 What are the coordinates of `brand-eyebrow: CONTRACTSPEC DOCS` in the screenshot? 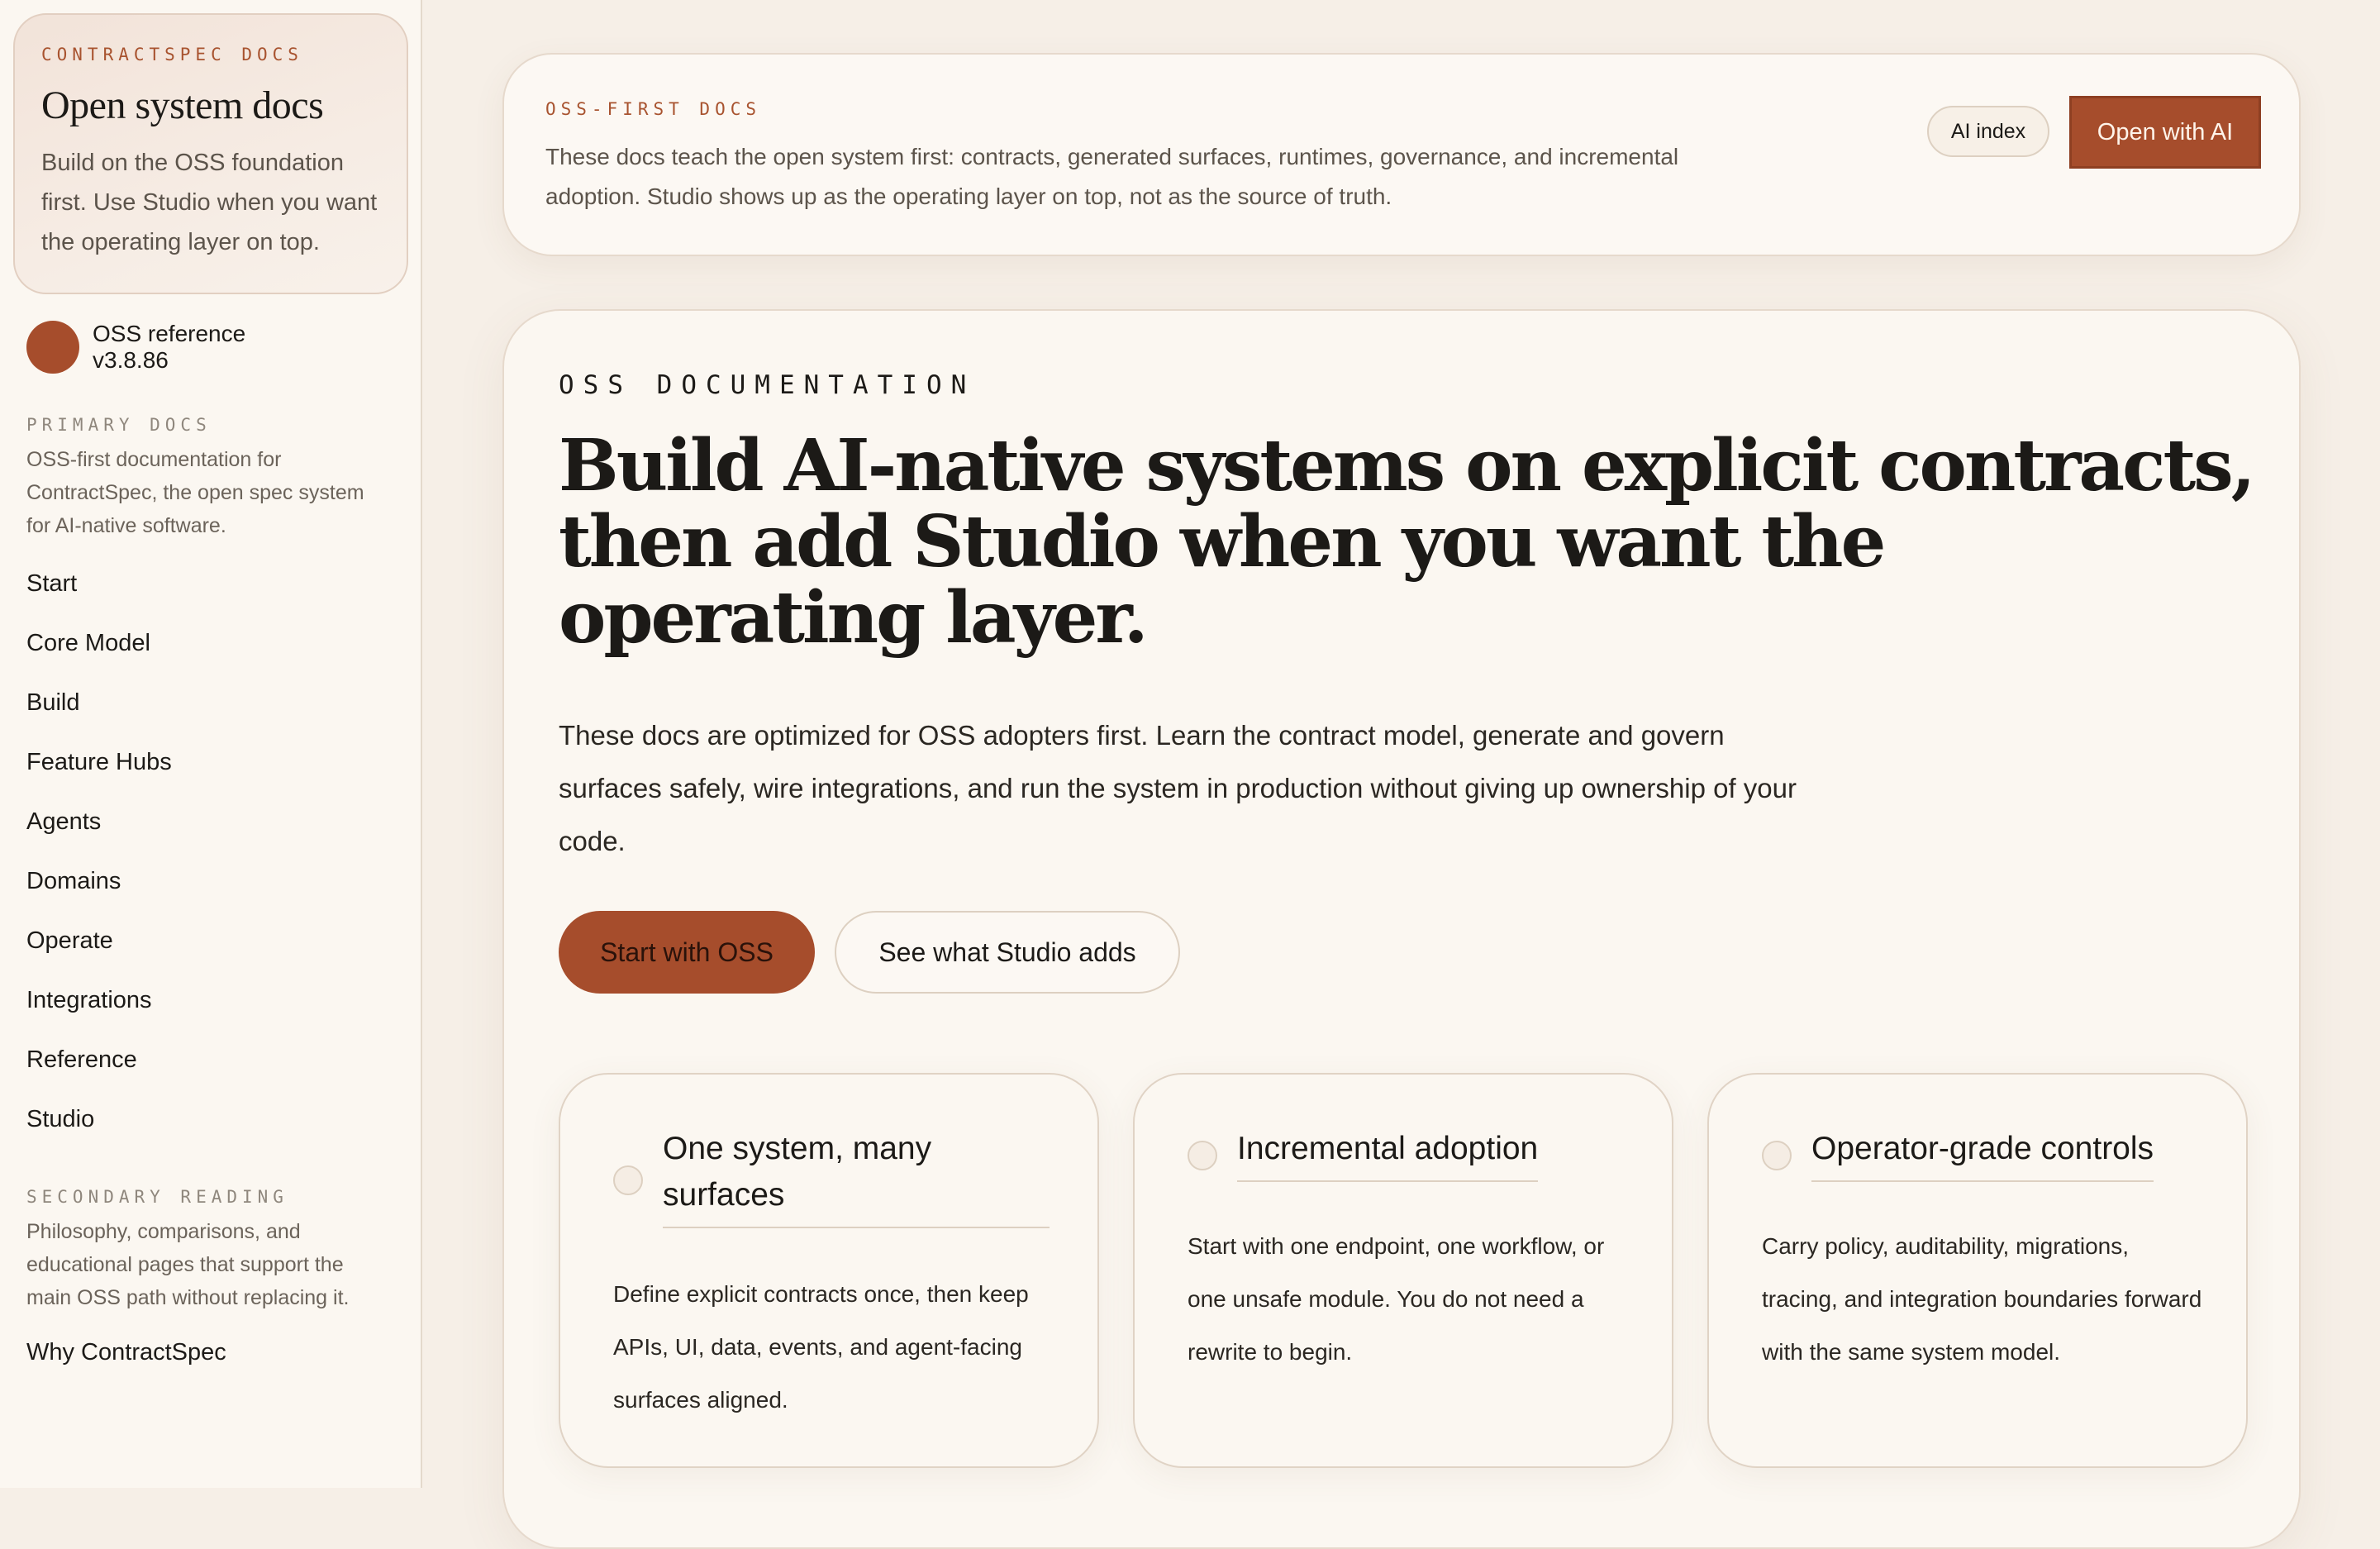 It's located at (172, 54).